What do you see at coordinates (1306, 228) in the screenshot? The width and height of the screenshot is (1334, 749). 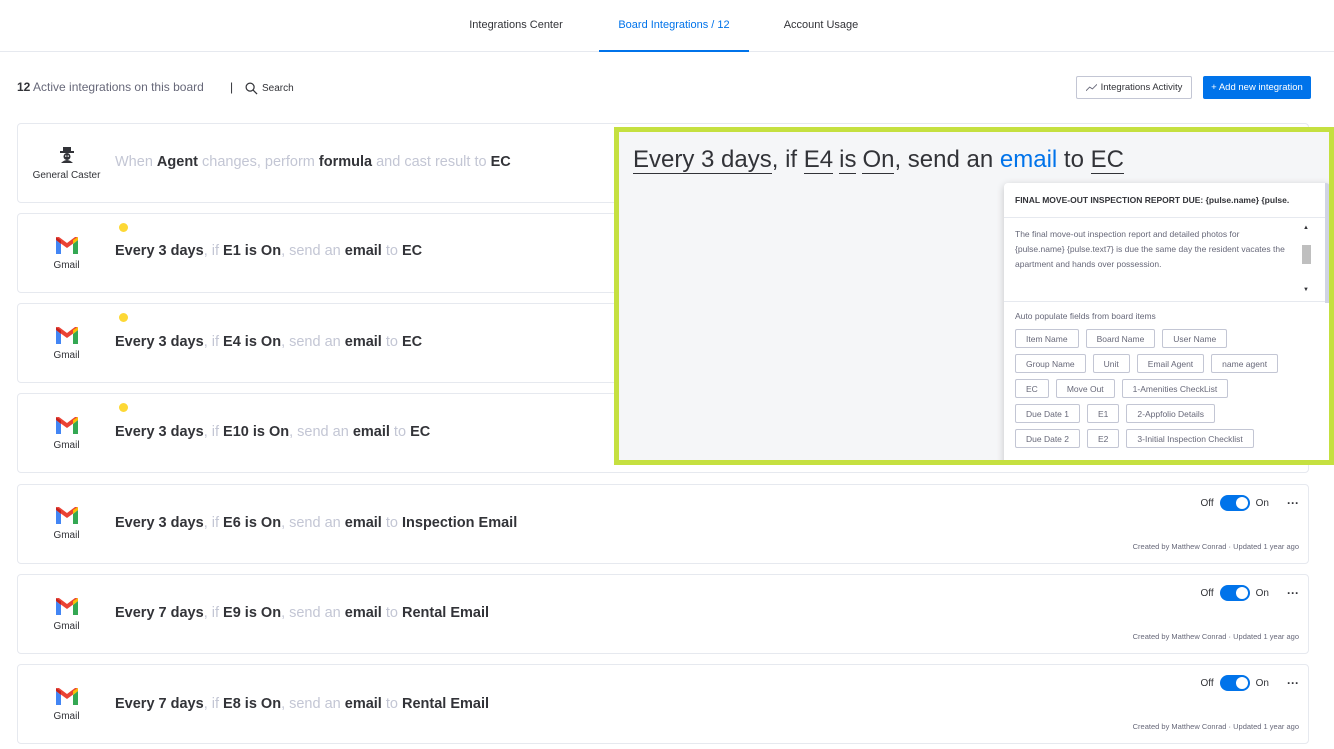 I see `scroll-up-icon: ▲` at bounding box center [1306, 228].